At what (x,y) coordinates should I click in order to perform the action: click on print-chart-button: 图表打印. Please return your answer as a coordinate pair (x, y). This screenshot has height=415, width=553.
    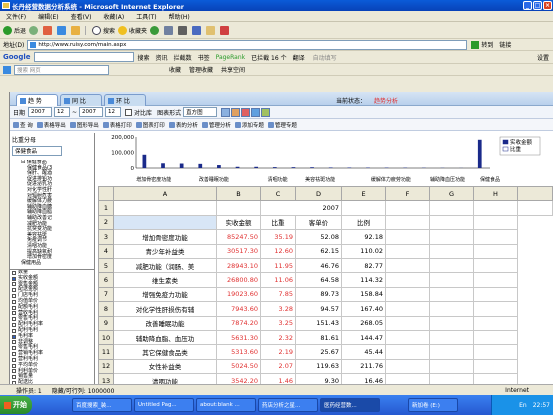
    Looking at the image, I should click on (150, 125).